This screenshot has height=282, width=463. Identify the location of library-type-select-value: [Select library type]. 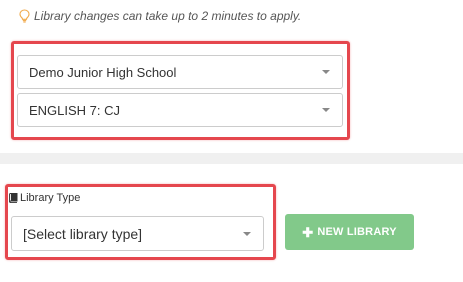
(83, 233).